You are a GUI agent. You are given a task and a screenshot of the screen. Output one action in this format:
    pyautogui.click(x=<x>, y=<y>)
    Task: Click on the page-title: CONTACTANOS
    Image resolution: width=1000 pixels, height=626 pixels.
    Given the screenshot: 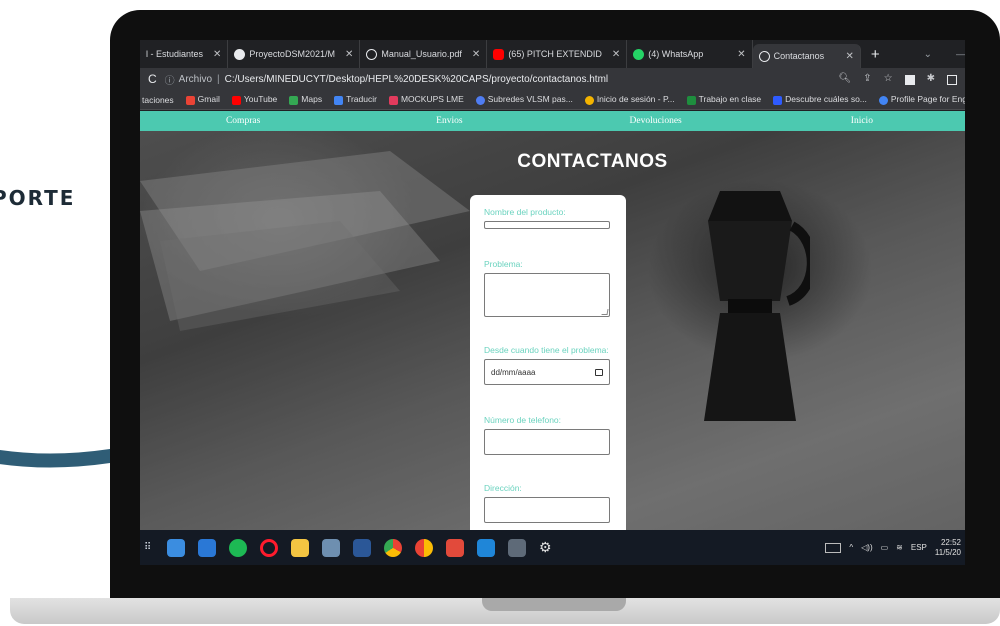 What is the action you would take?
    pyautogui.click(x=592, y=161)
    